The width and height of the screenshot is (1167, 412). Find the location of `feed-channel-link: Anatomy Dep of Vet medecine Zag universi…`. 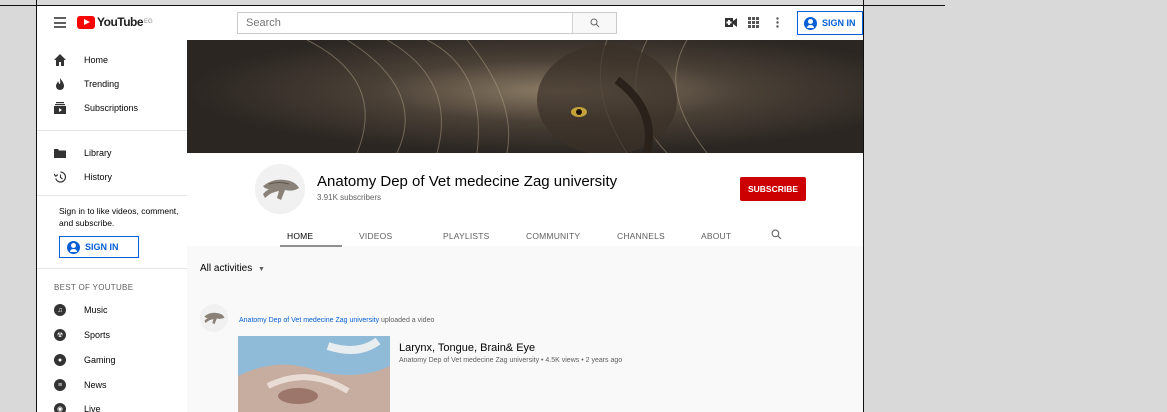

feed-channel-link: Anatomy Dep of Vet medecine Zag universi… is located at coordinates (309, 320).